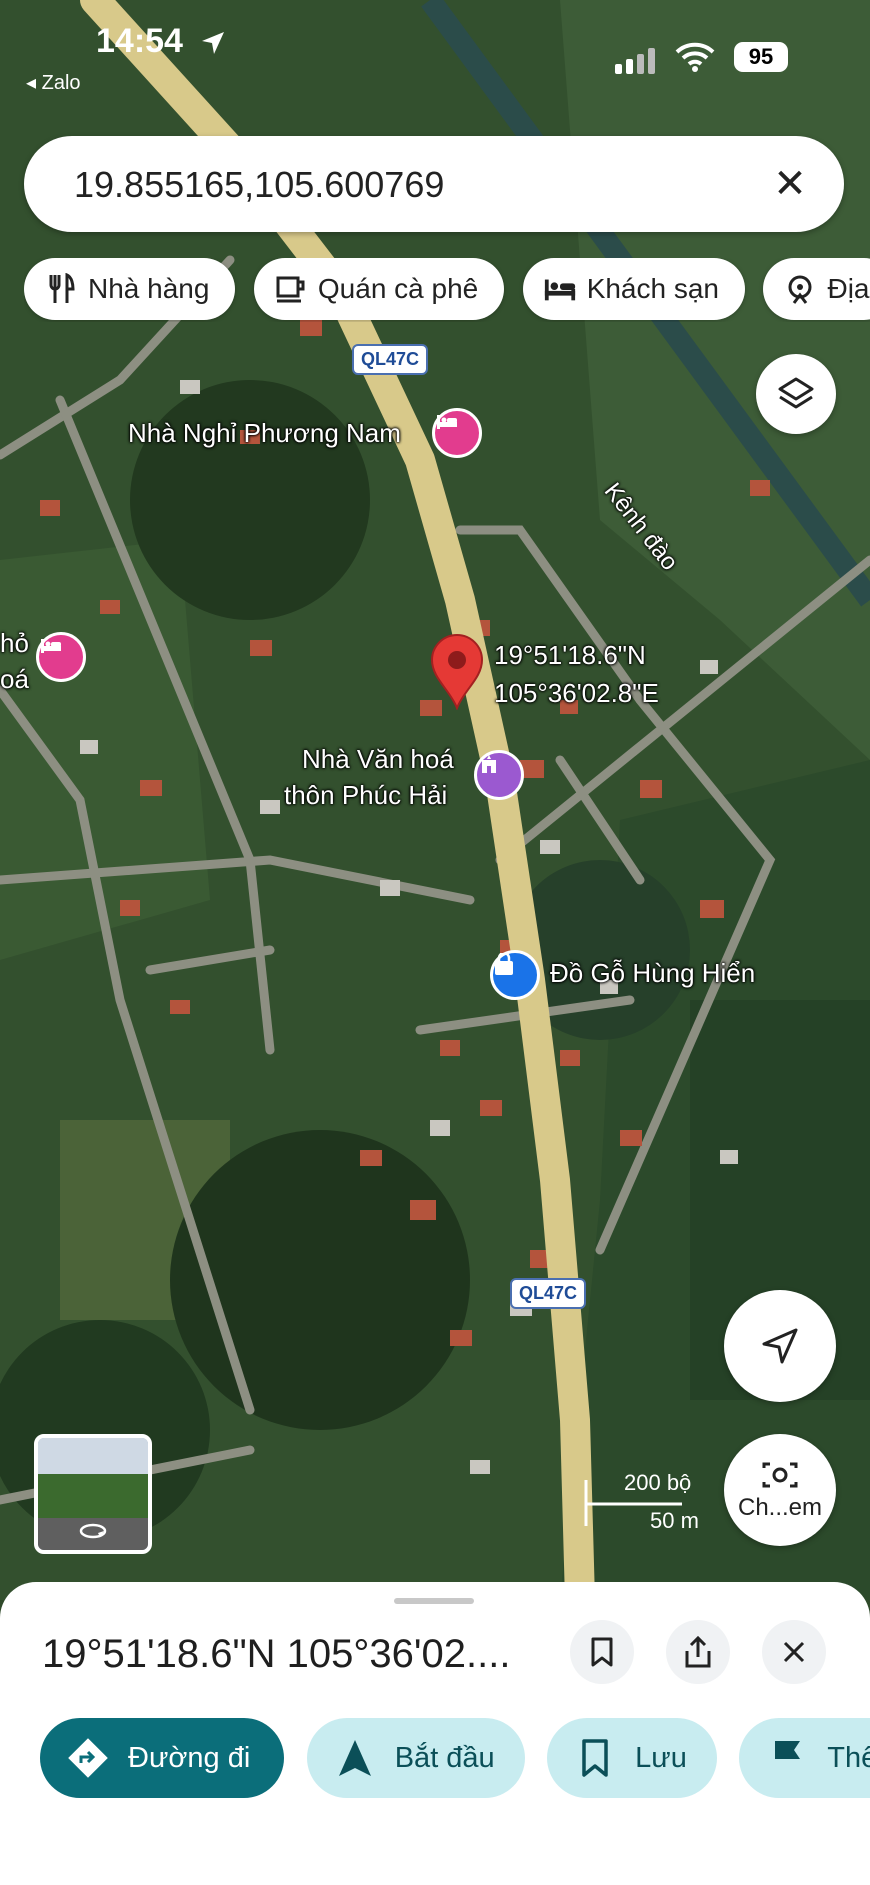 The height and width of the screenshot is (1885, 870). I want to click on camera-search-label: Ch...em, so click(780, 1507).